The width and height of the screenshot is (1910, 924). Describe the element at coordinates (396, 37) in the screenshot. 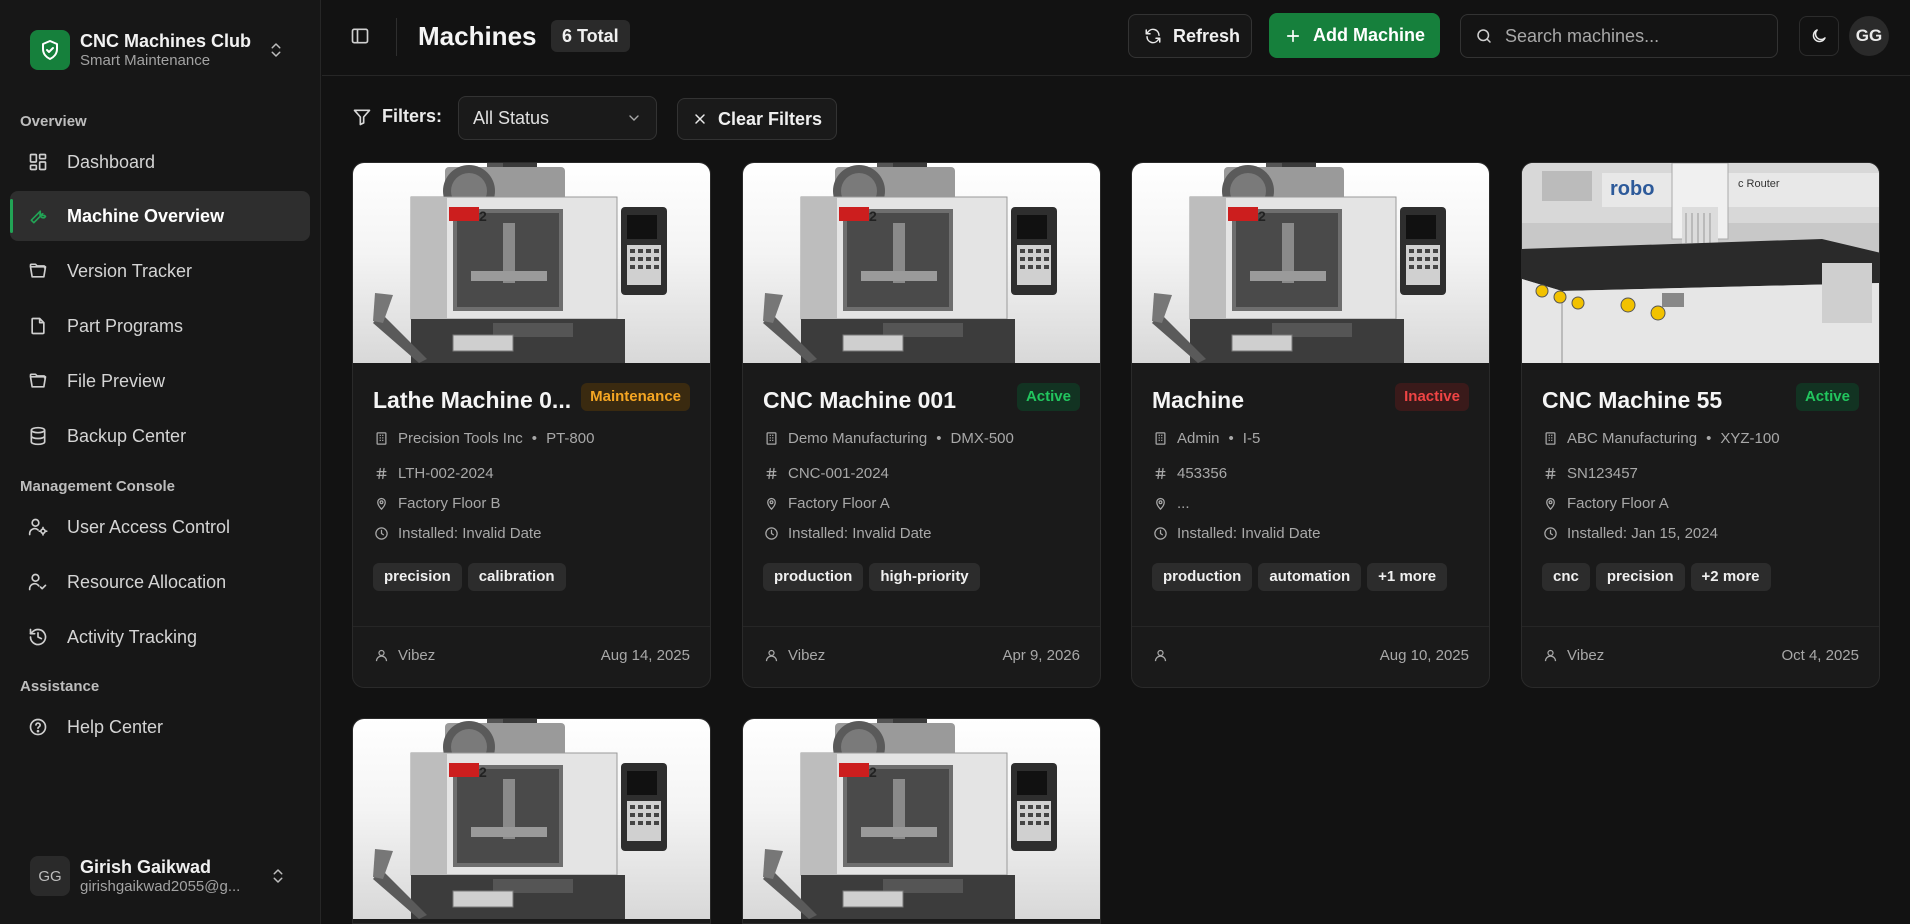

I see `divider` at that location.